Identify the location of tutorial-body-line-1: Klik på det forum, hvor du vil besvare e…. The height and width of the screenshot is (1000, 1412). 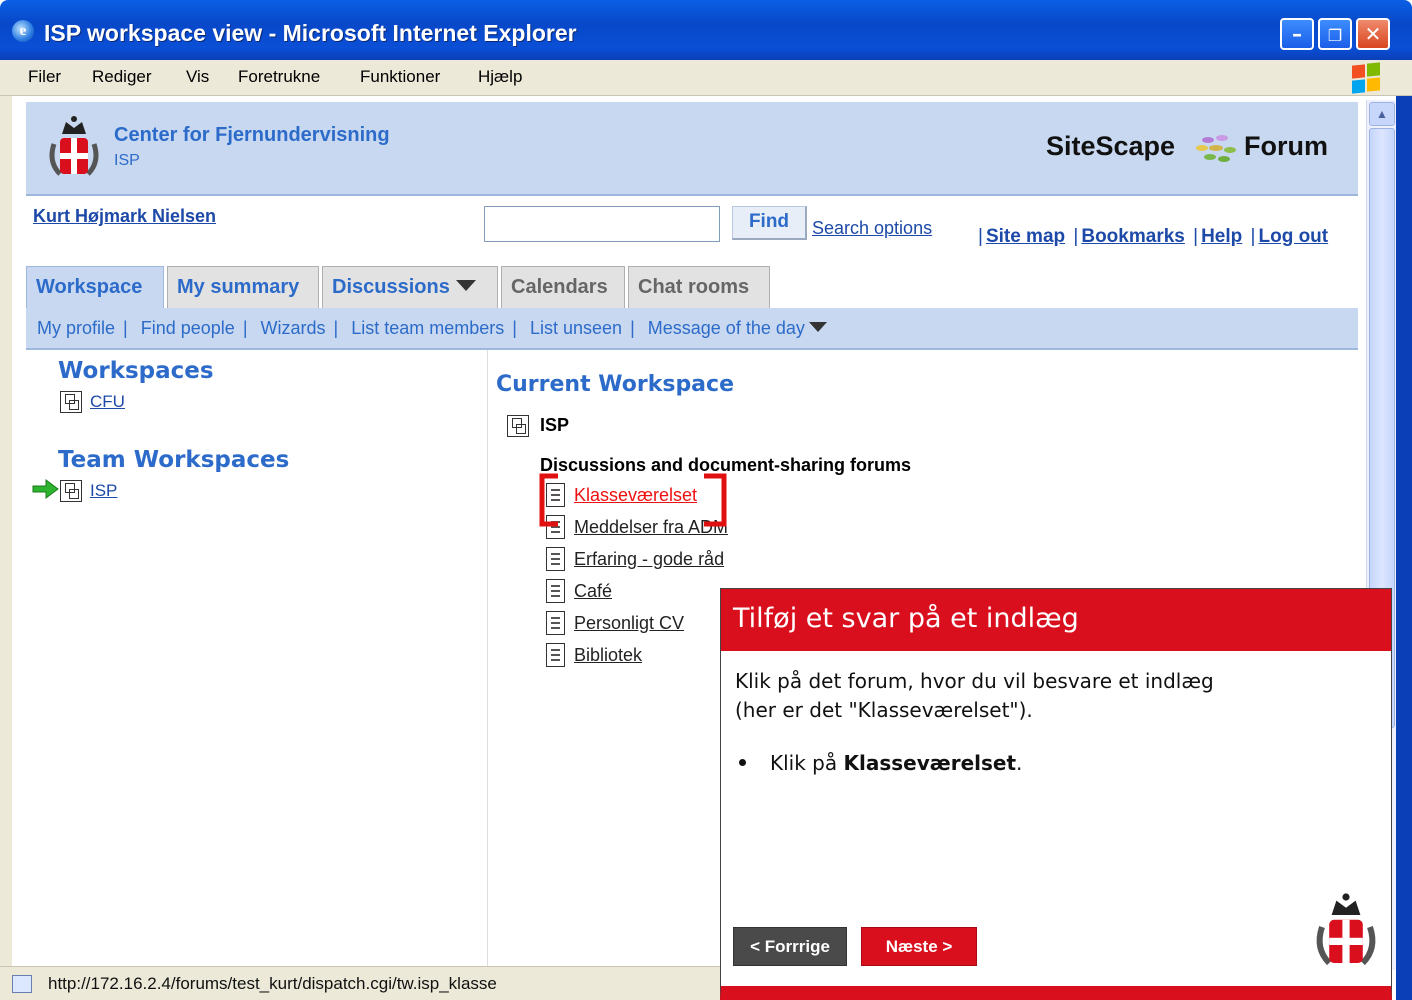
(974, 681).